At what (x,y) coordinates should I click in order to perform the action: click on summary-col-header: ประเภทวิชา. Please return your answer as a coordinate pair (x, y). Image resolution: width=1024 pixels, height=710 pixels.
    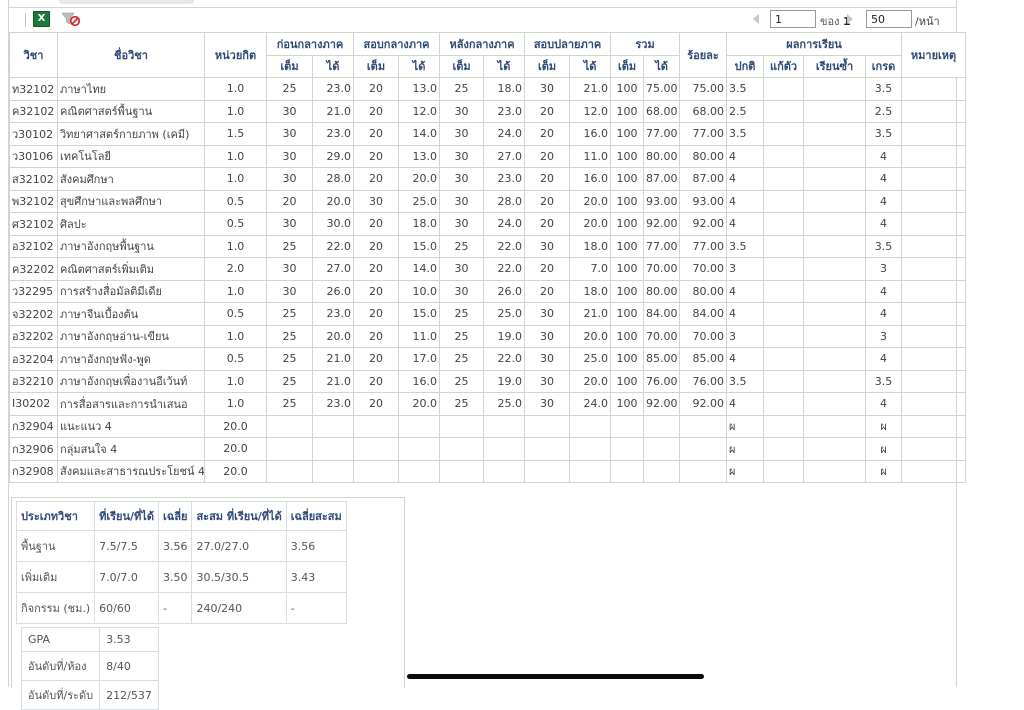
    Looking at the image, I should click on (55, 516).